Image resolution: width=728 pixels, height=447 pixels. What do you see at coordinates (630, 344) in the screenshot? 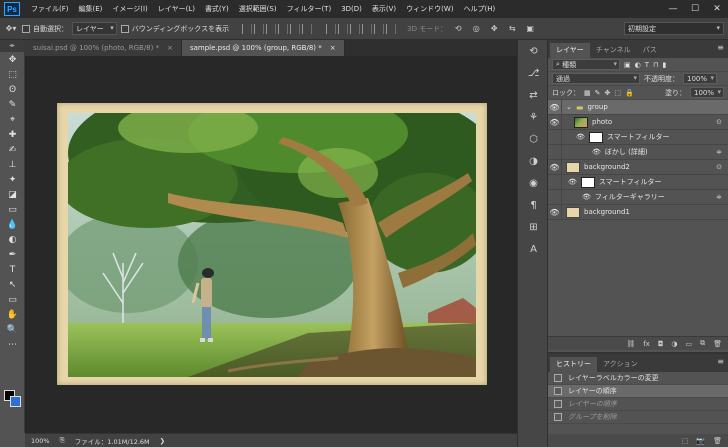
I see `link-layers-icon: ⛓` at bounding box center [630, 344].